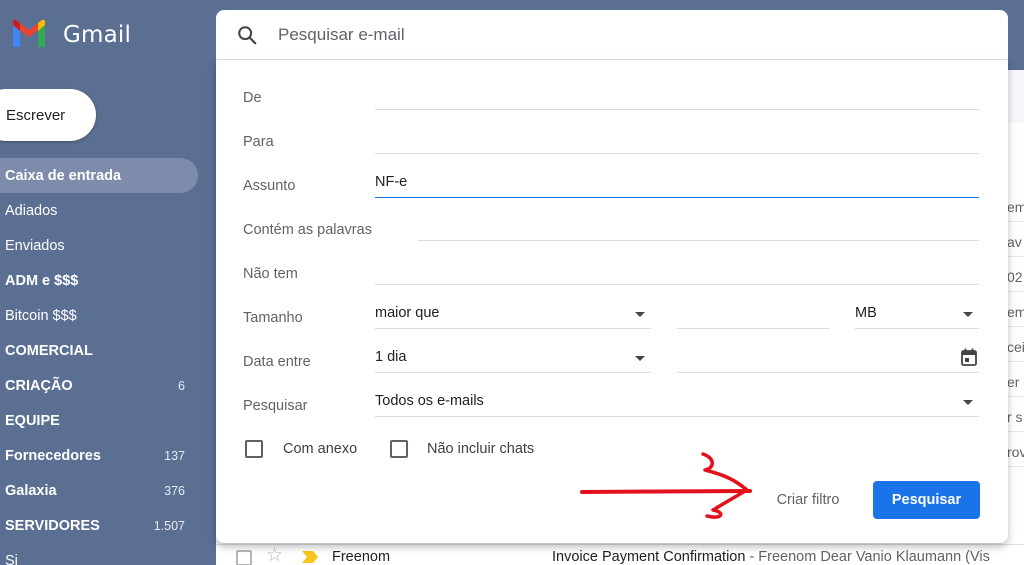  What do you see at coordinates (753, 316) in the screenshot?
I see `size-value-field` at bounding box center [753, 316].